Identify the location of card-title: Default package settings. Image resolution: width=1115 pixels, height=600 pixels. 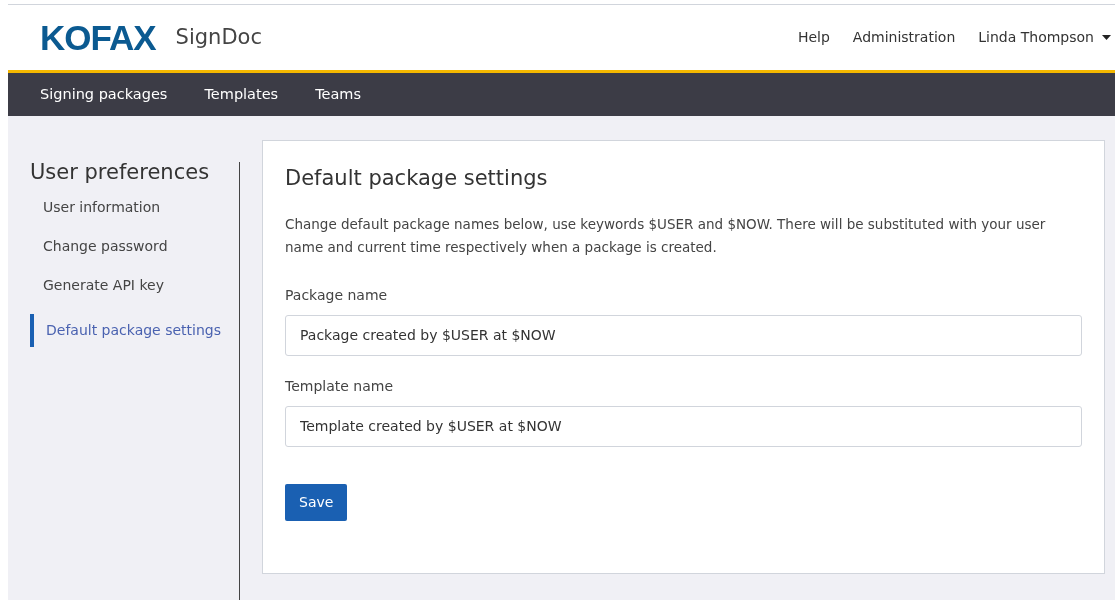
(417, 178).